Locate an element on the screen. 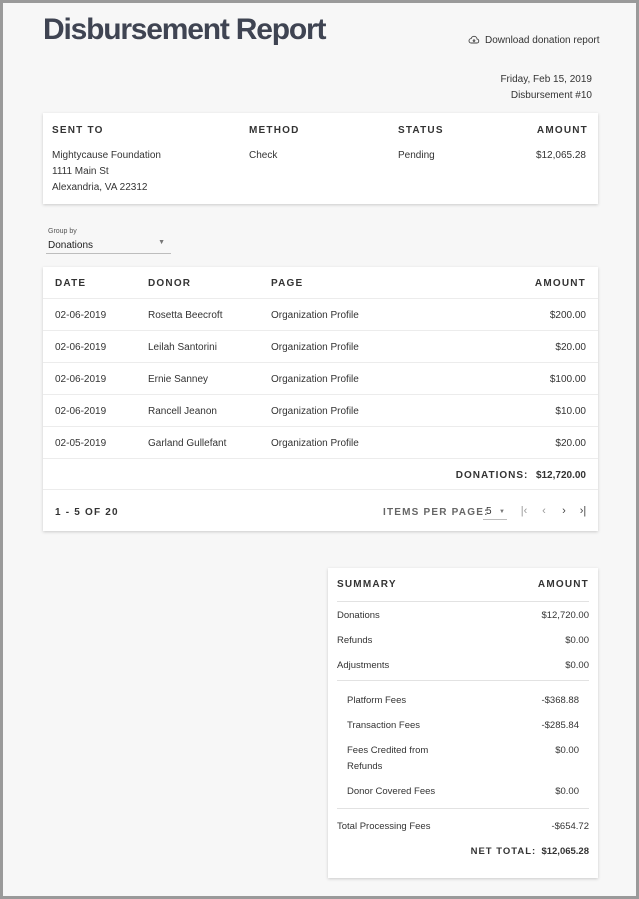 This screenshot has height=899, width=639. net-total: NET TOTAL: $12,065.28 is located at coordinates (530, 851).